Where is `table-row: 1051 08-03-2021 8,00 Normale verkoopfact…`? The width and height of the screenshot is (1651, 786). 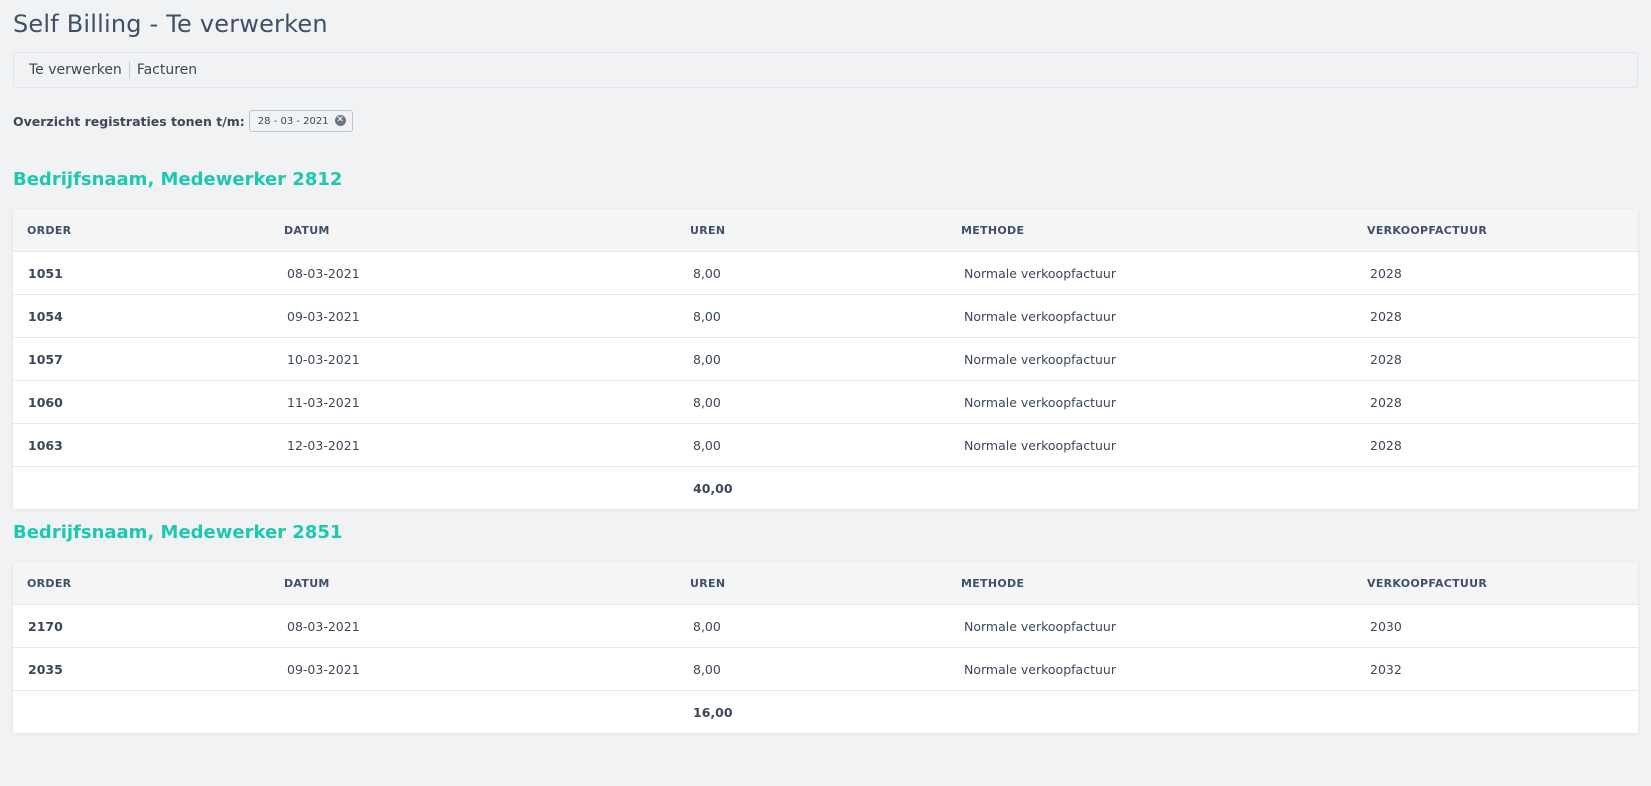
table-row: 1051 08-03-2021 8,00 Normale verkoopfact… is located at coordinates (825, 272).